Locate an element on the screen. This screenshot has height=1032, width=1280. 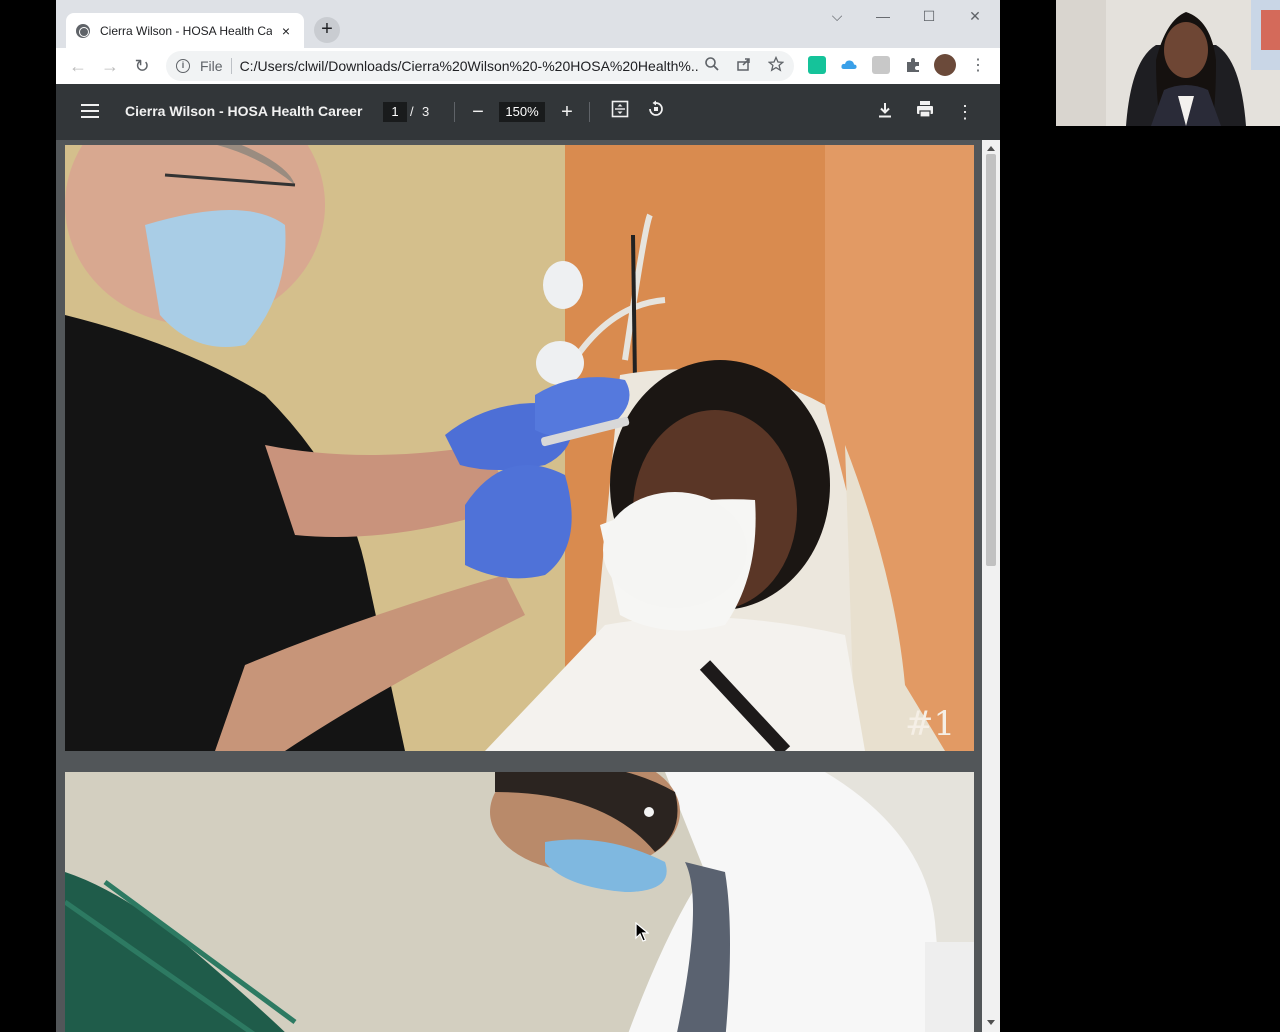
minimize-button: — is located at coordinates (883, 16).